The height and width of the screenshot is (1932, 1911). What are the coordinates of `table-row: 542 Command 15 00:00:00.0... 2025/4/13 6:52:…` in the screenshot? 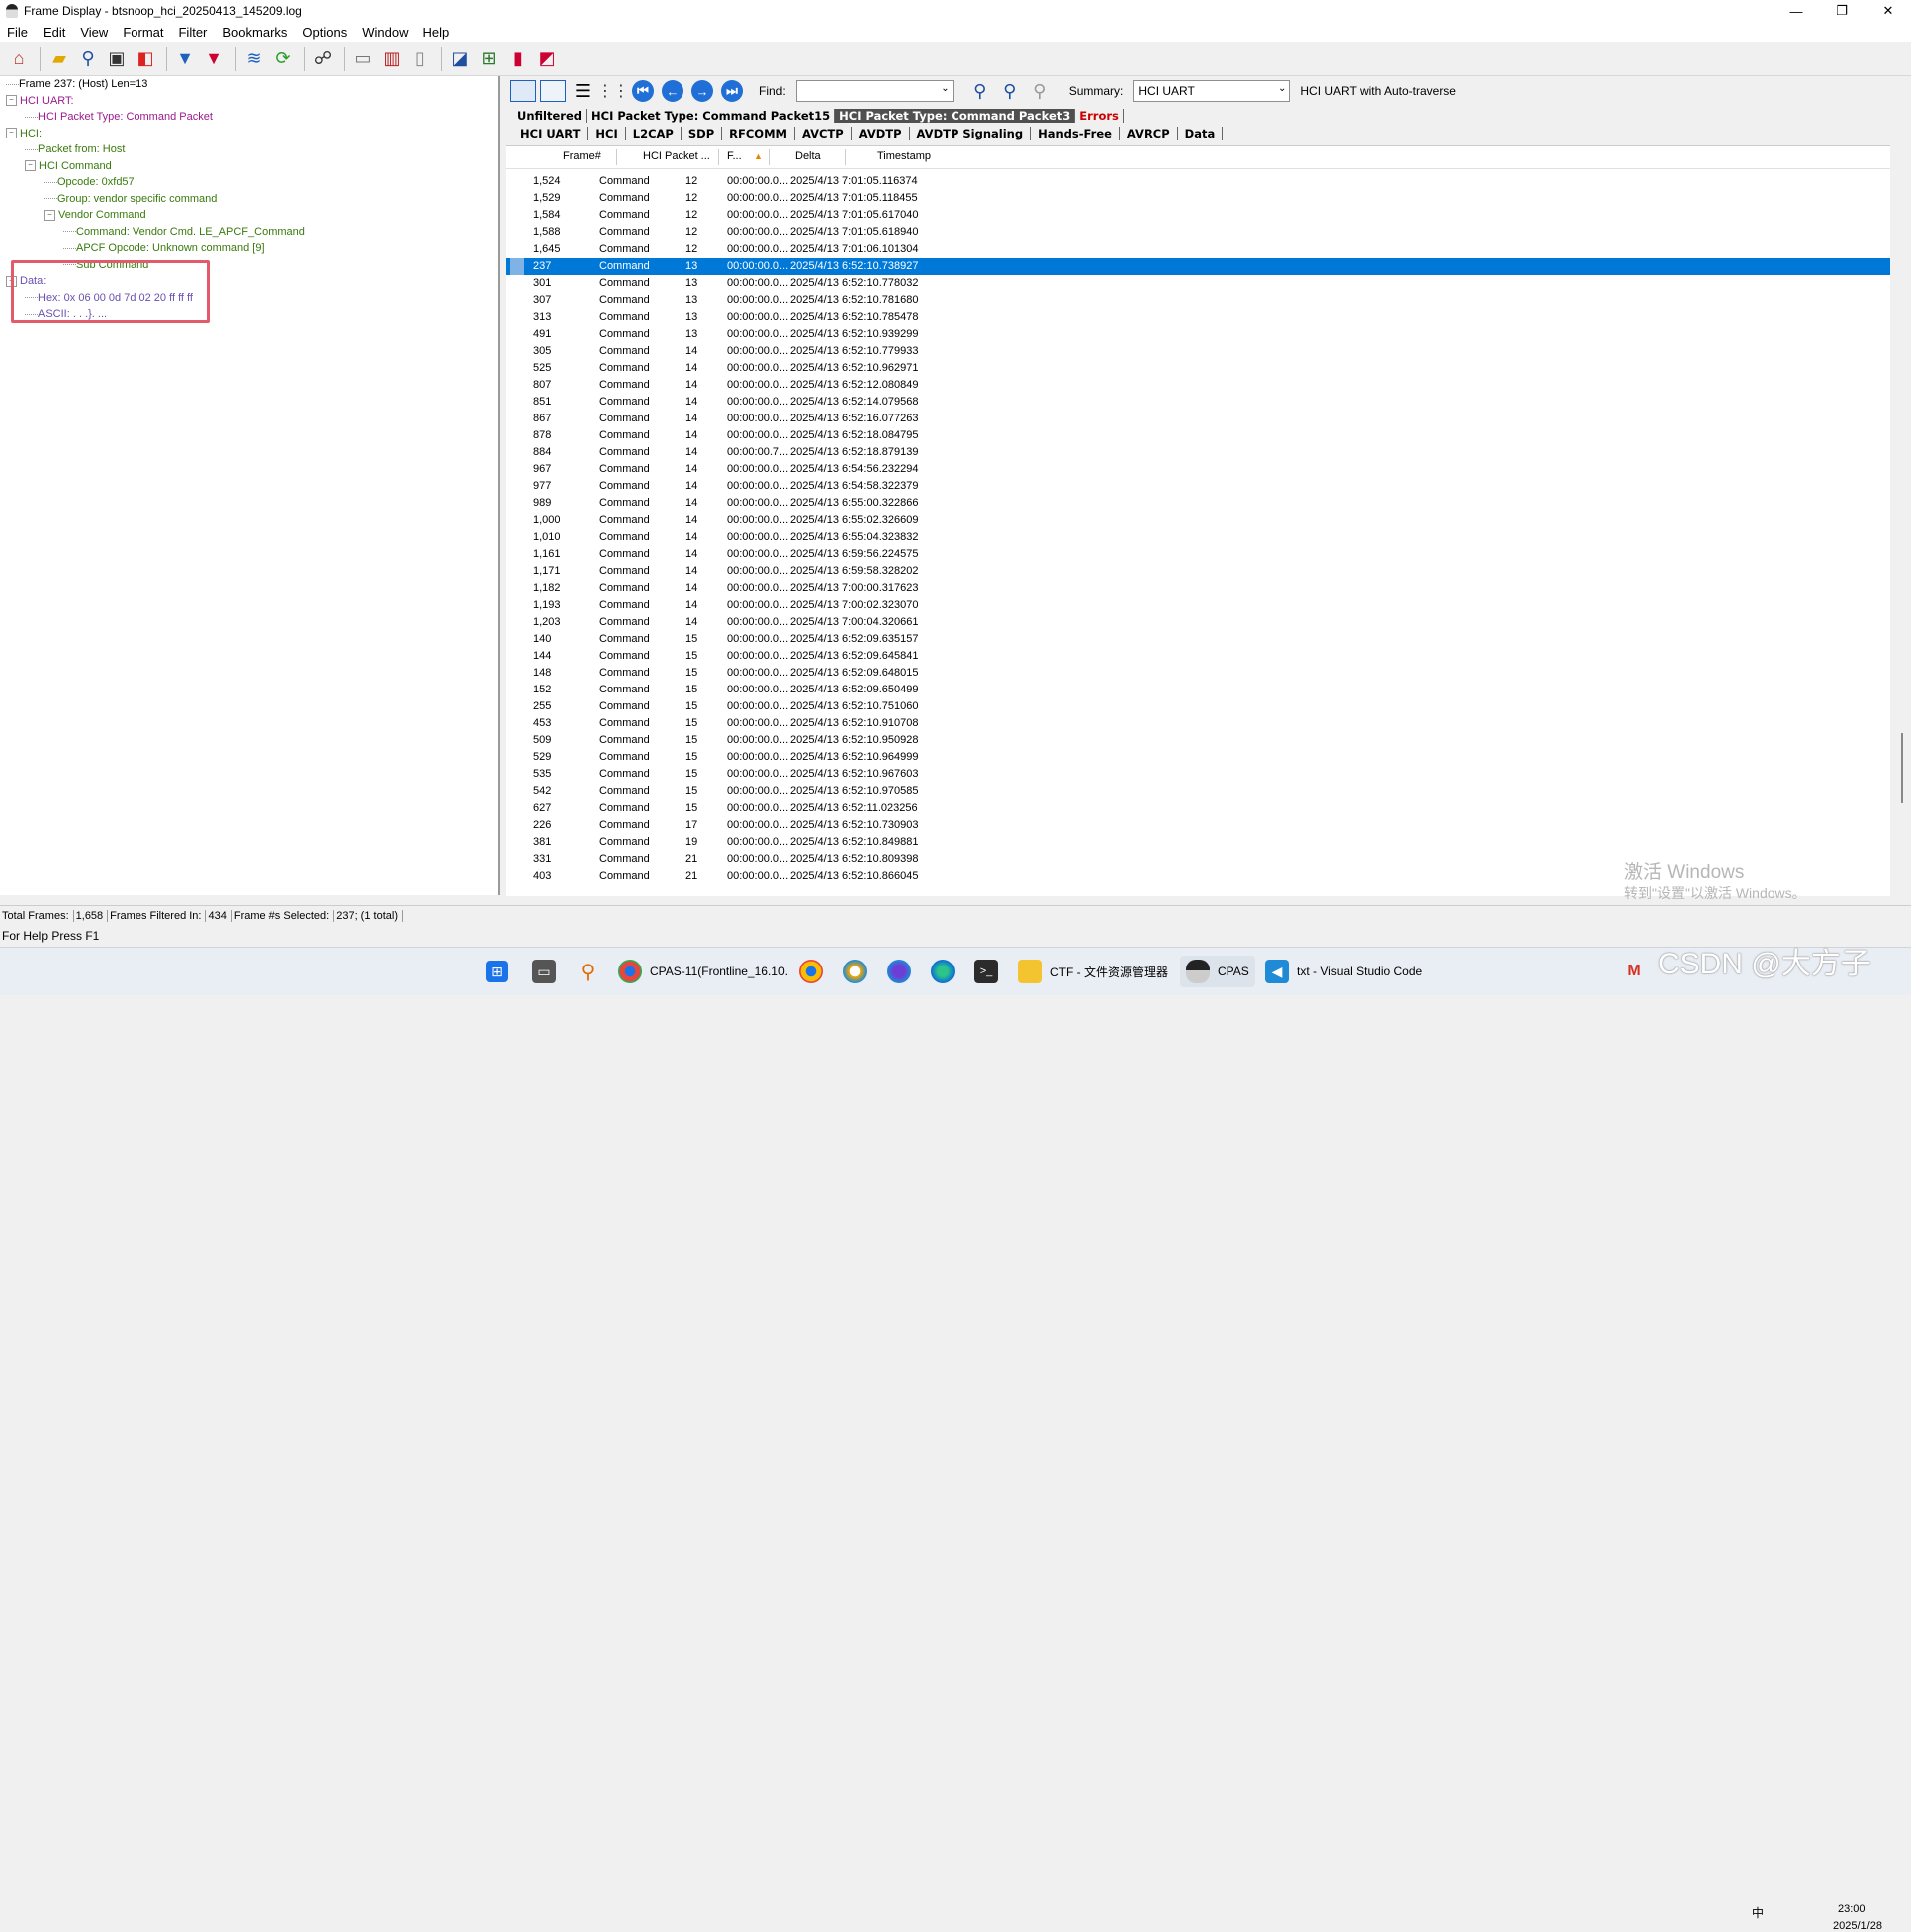 It's located at (1198, 791).